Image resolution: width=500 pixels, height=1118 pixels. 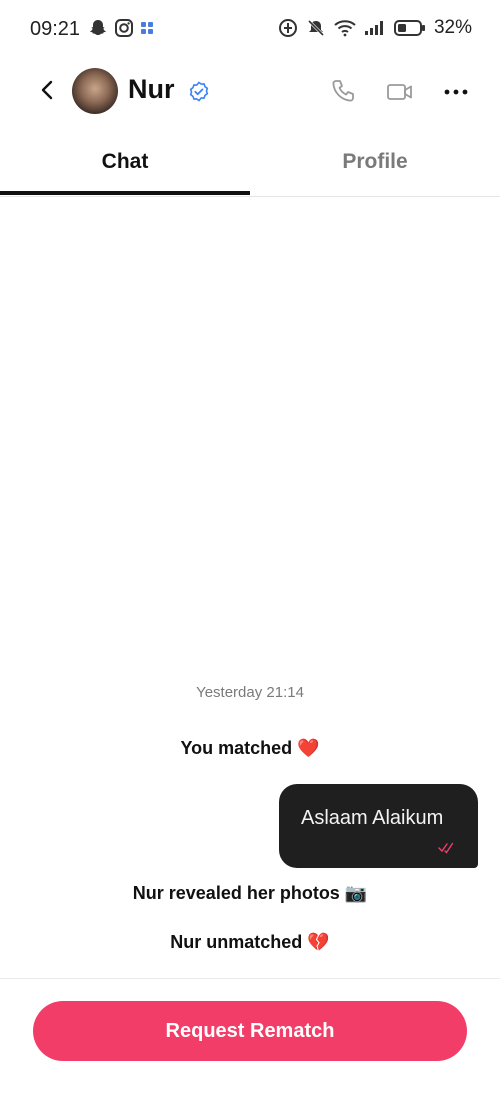 I want to click on battery-percentage: 32%, so click(x=452, y=27).